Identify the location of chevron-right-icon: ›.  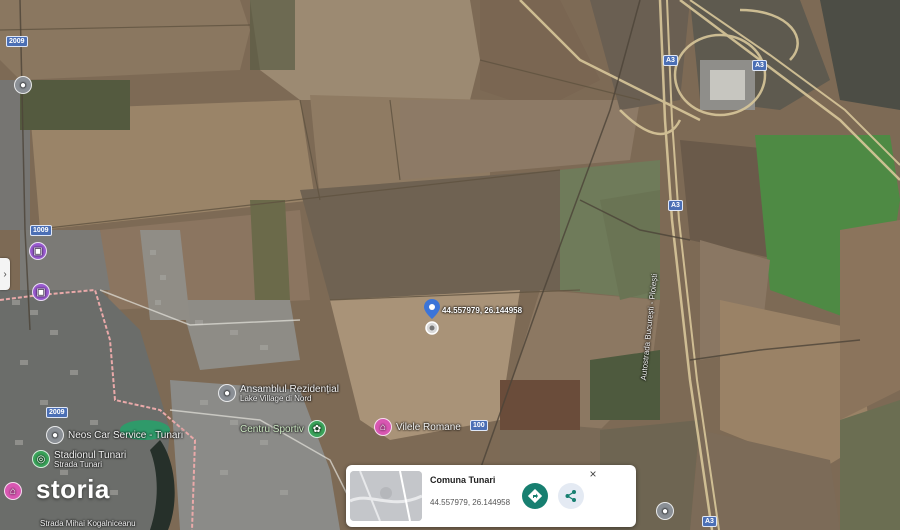
(5, 274).